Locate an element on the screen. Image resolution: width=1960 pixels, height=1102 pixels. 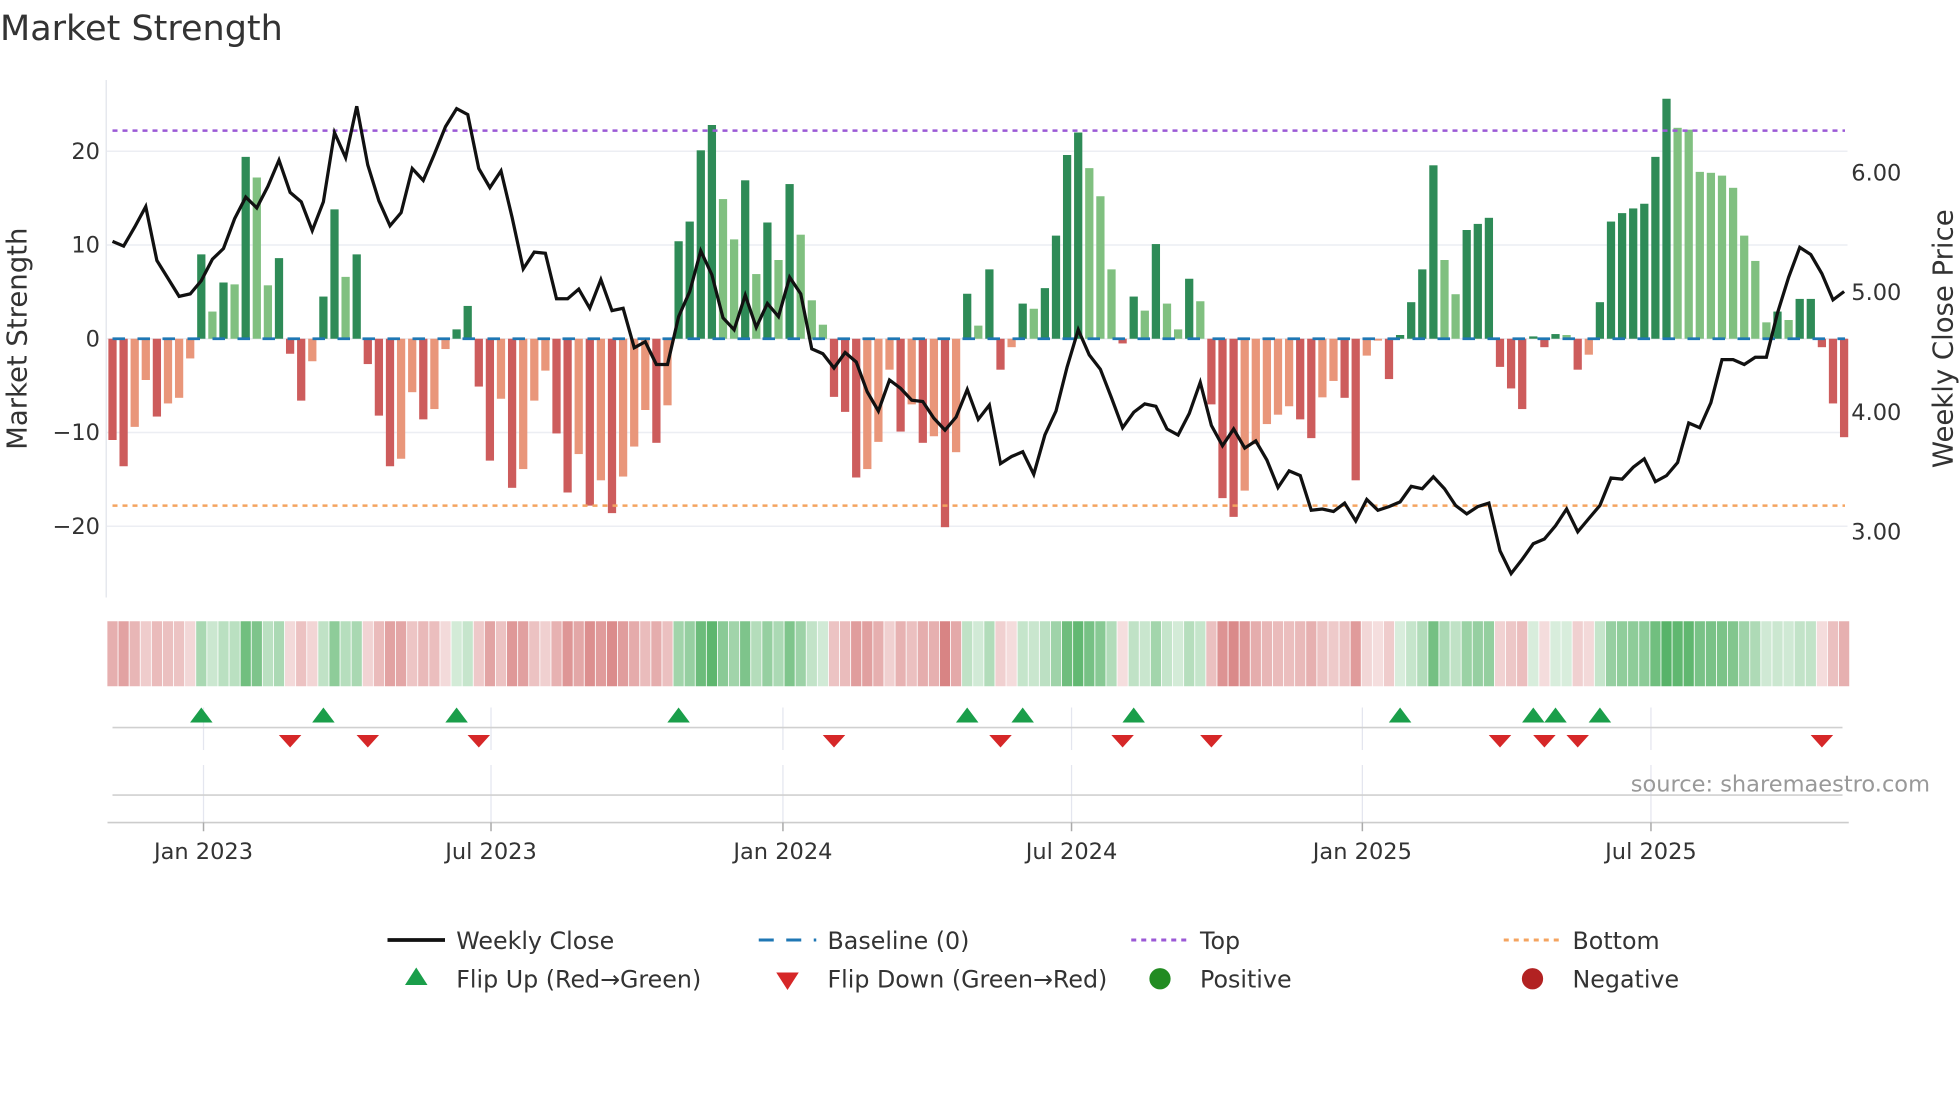
legend-positive-label: Positive is located at coordinates (1246, 980).